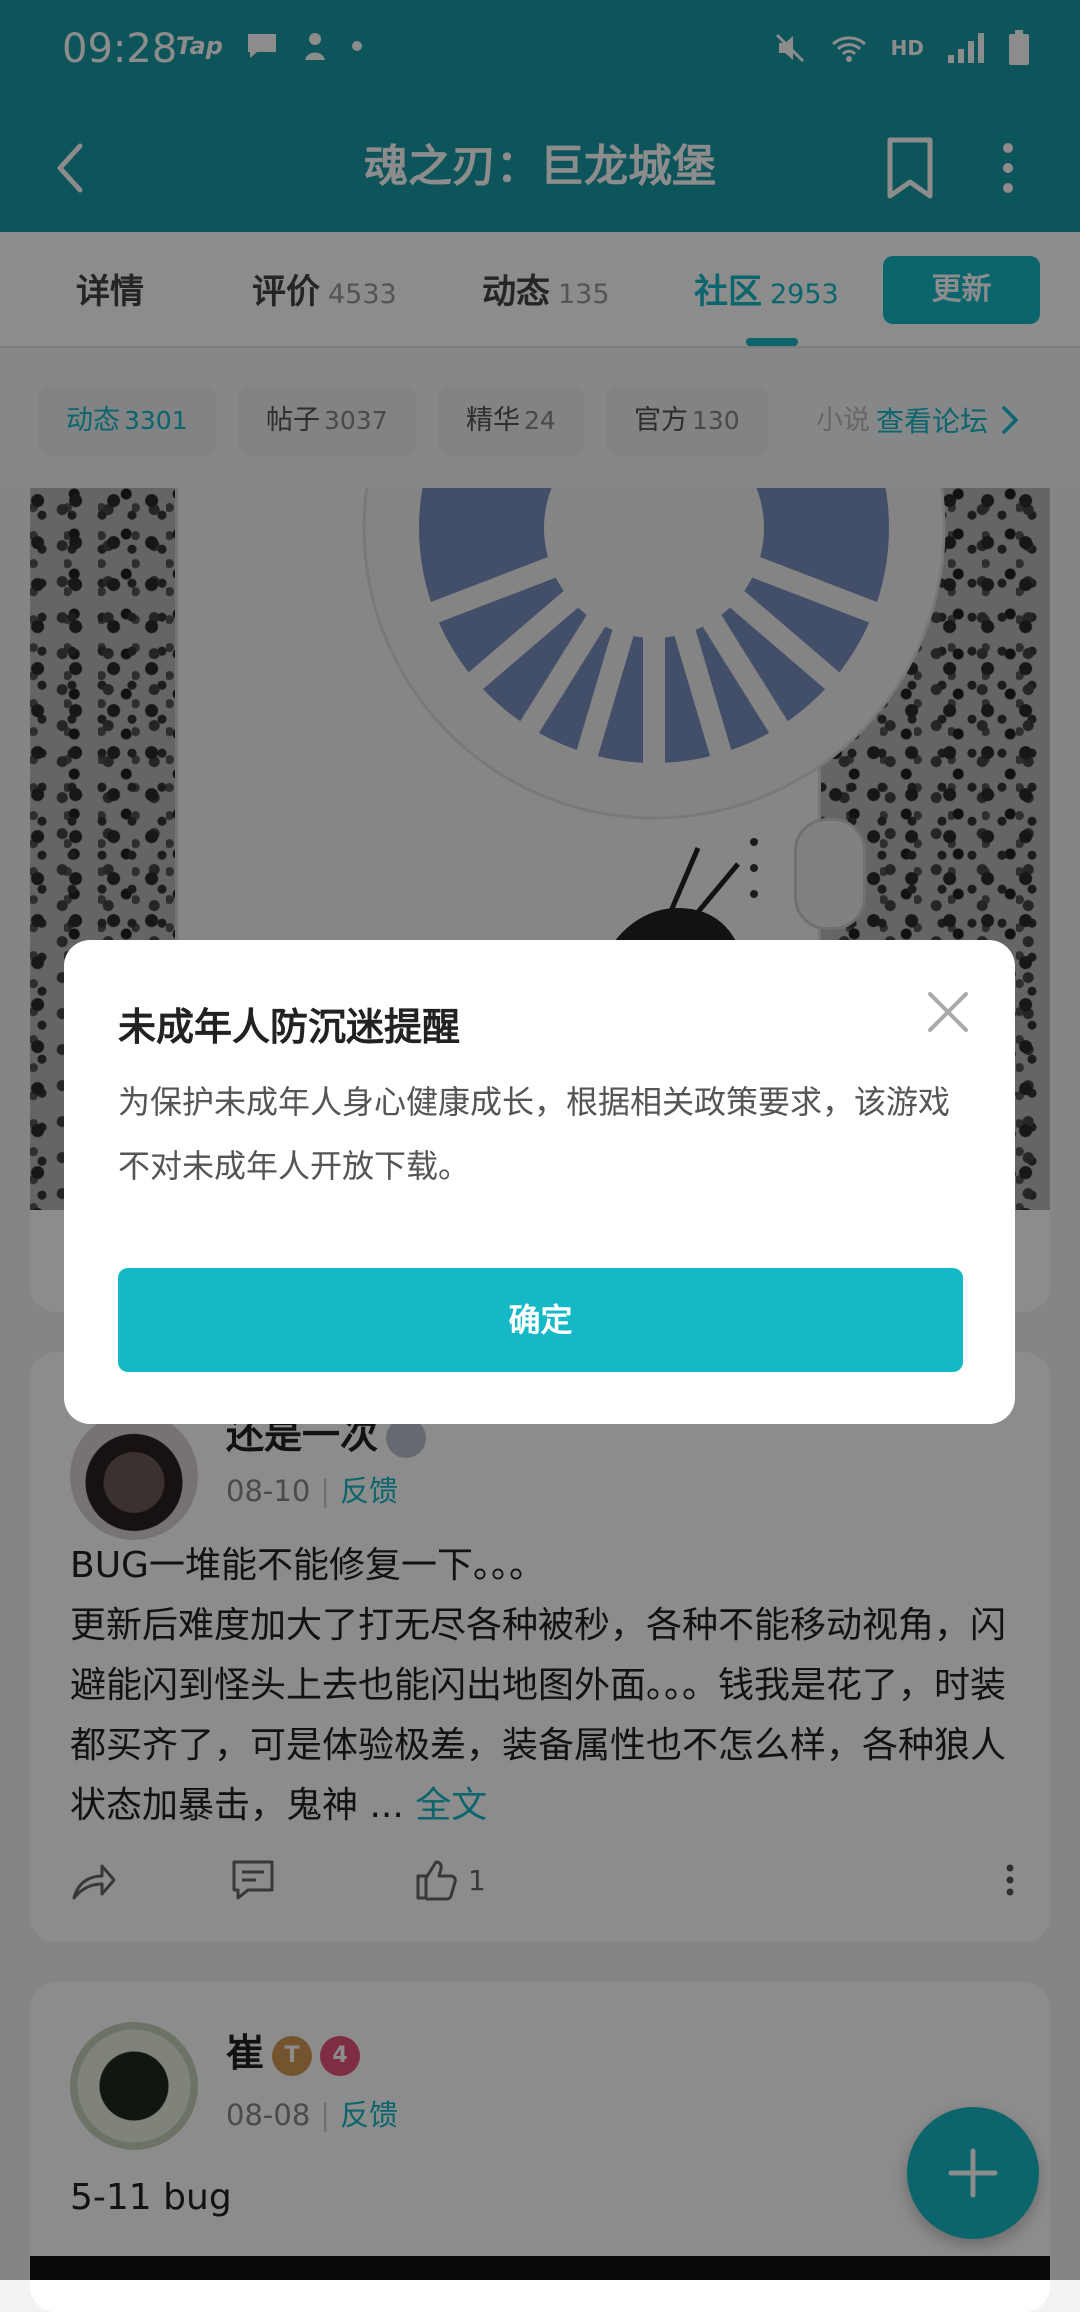 The image size is (1080, 2312). What do you see at coordinates (540, 1320) in the screenshot?
I see `confirm-button: 确定` at bounding box center [540, 1320].